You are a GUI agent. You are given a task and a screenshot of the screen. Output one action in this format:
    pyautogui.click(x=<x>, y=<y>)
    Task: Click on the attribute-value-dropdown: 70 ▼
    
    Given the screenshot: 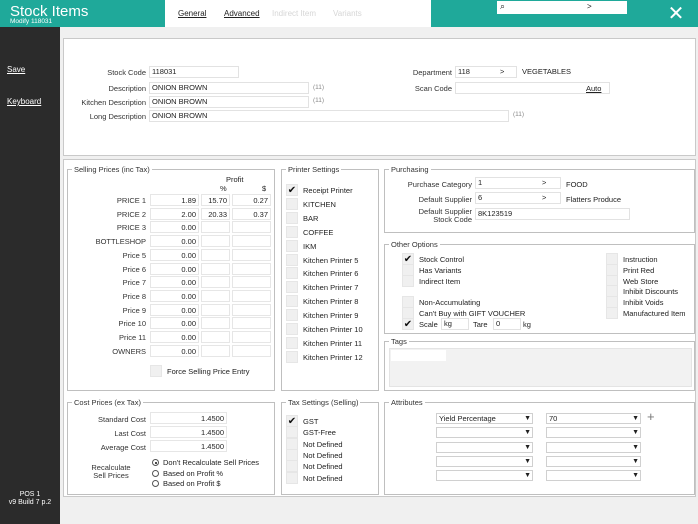 What is the action you would take?
    pyautogui.click(x=593, y=418)
    